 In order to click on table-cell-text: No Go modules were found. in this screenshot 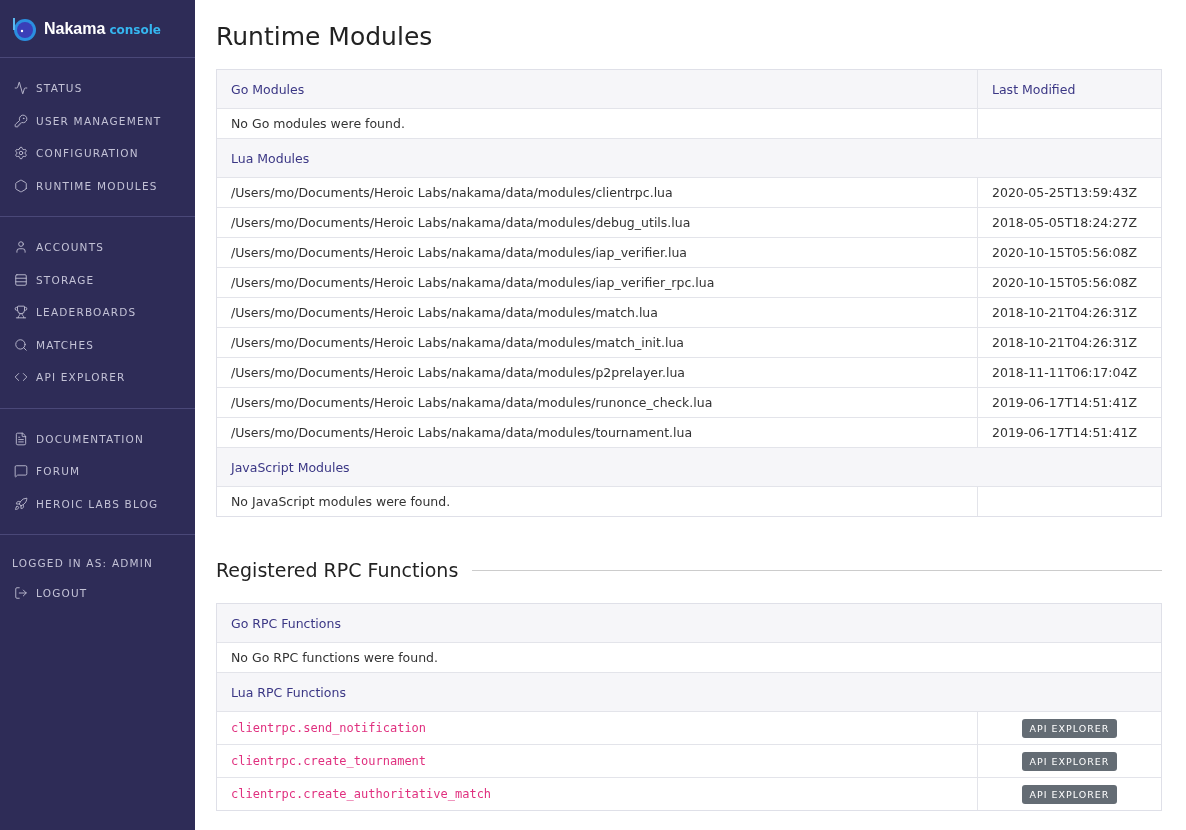, I will do `click(318, 124)`.